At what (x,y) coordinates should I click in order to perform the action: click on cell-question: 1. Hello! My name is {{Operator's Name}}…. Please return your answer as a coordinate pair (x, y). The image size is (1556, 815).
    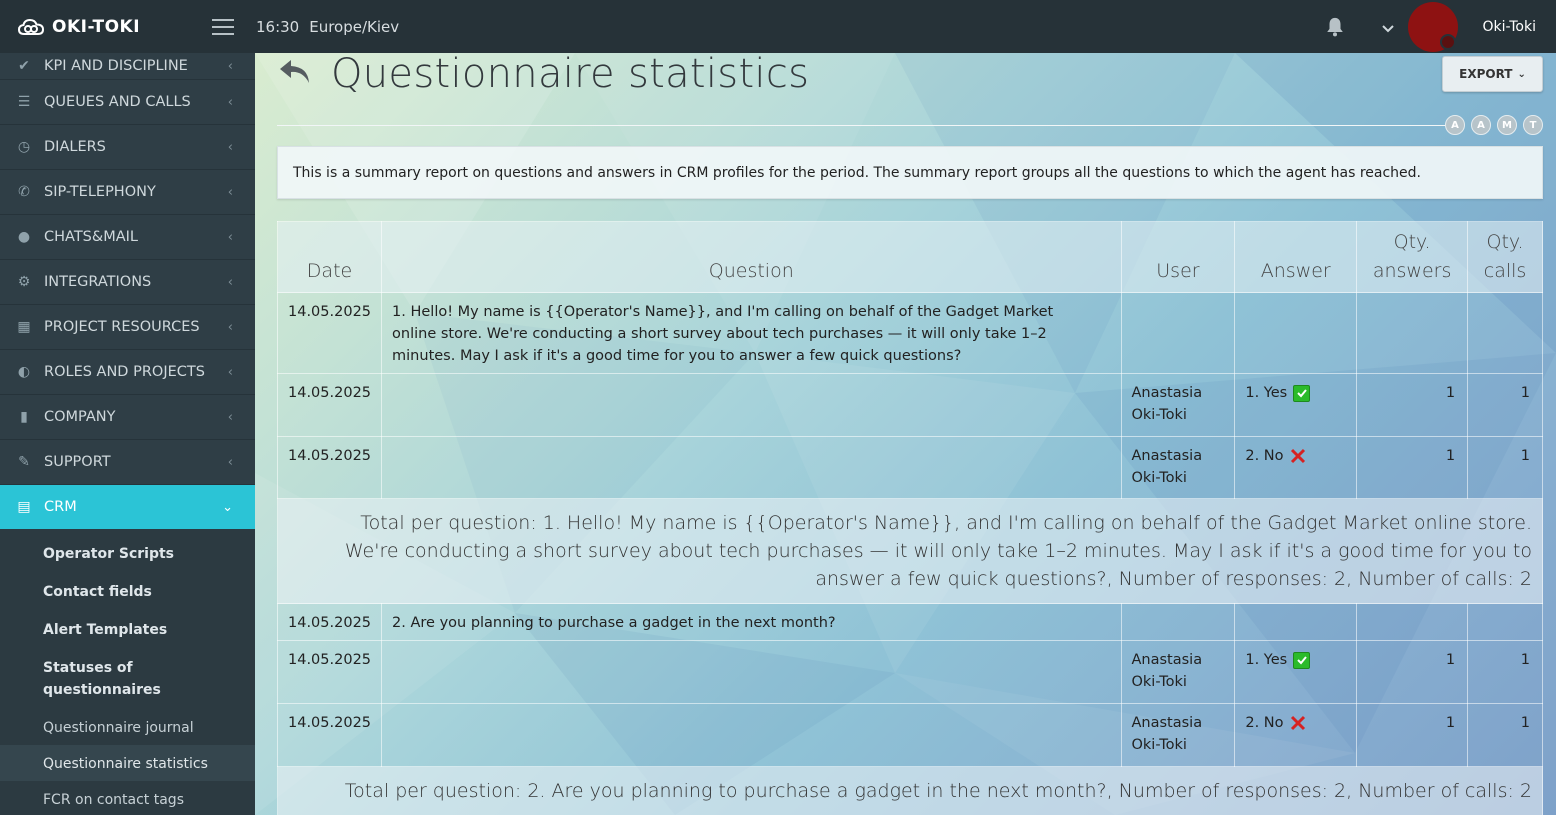
    Looking at the image, I should click on (751, 333).